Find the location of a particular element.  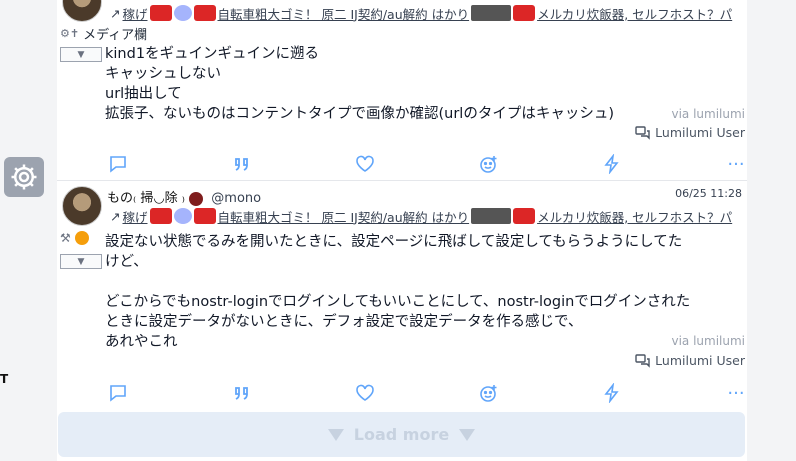

content-line: キャッシュしない is located at coordinates (163, 74).